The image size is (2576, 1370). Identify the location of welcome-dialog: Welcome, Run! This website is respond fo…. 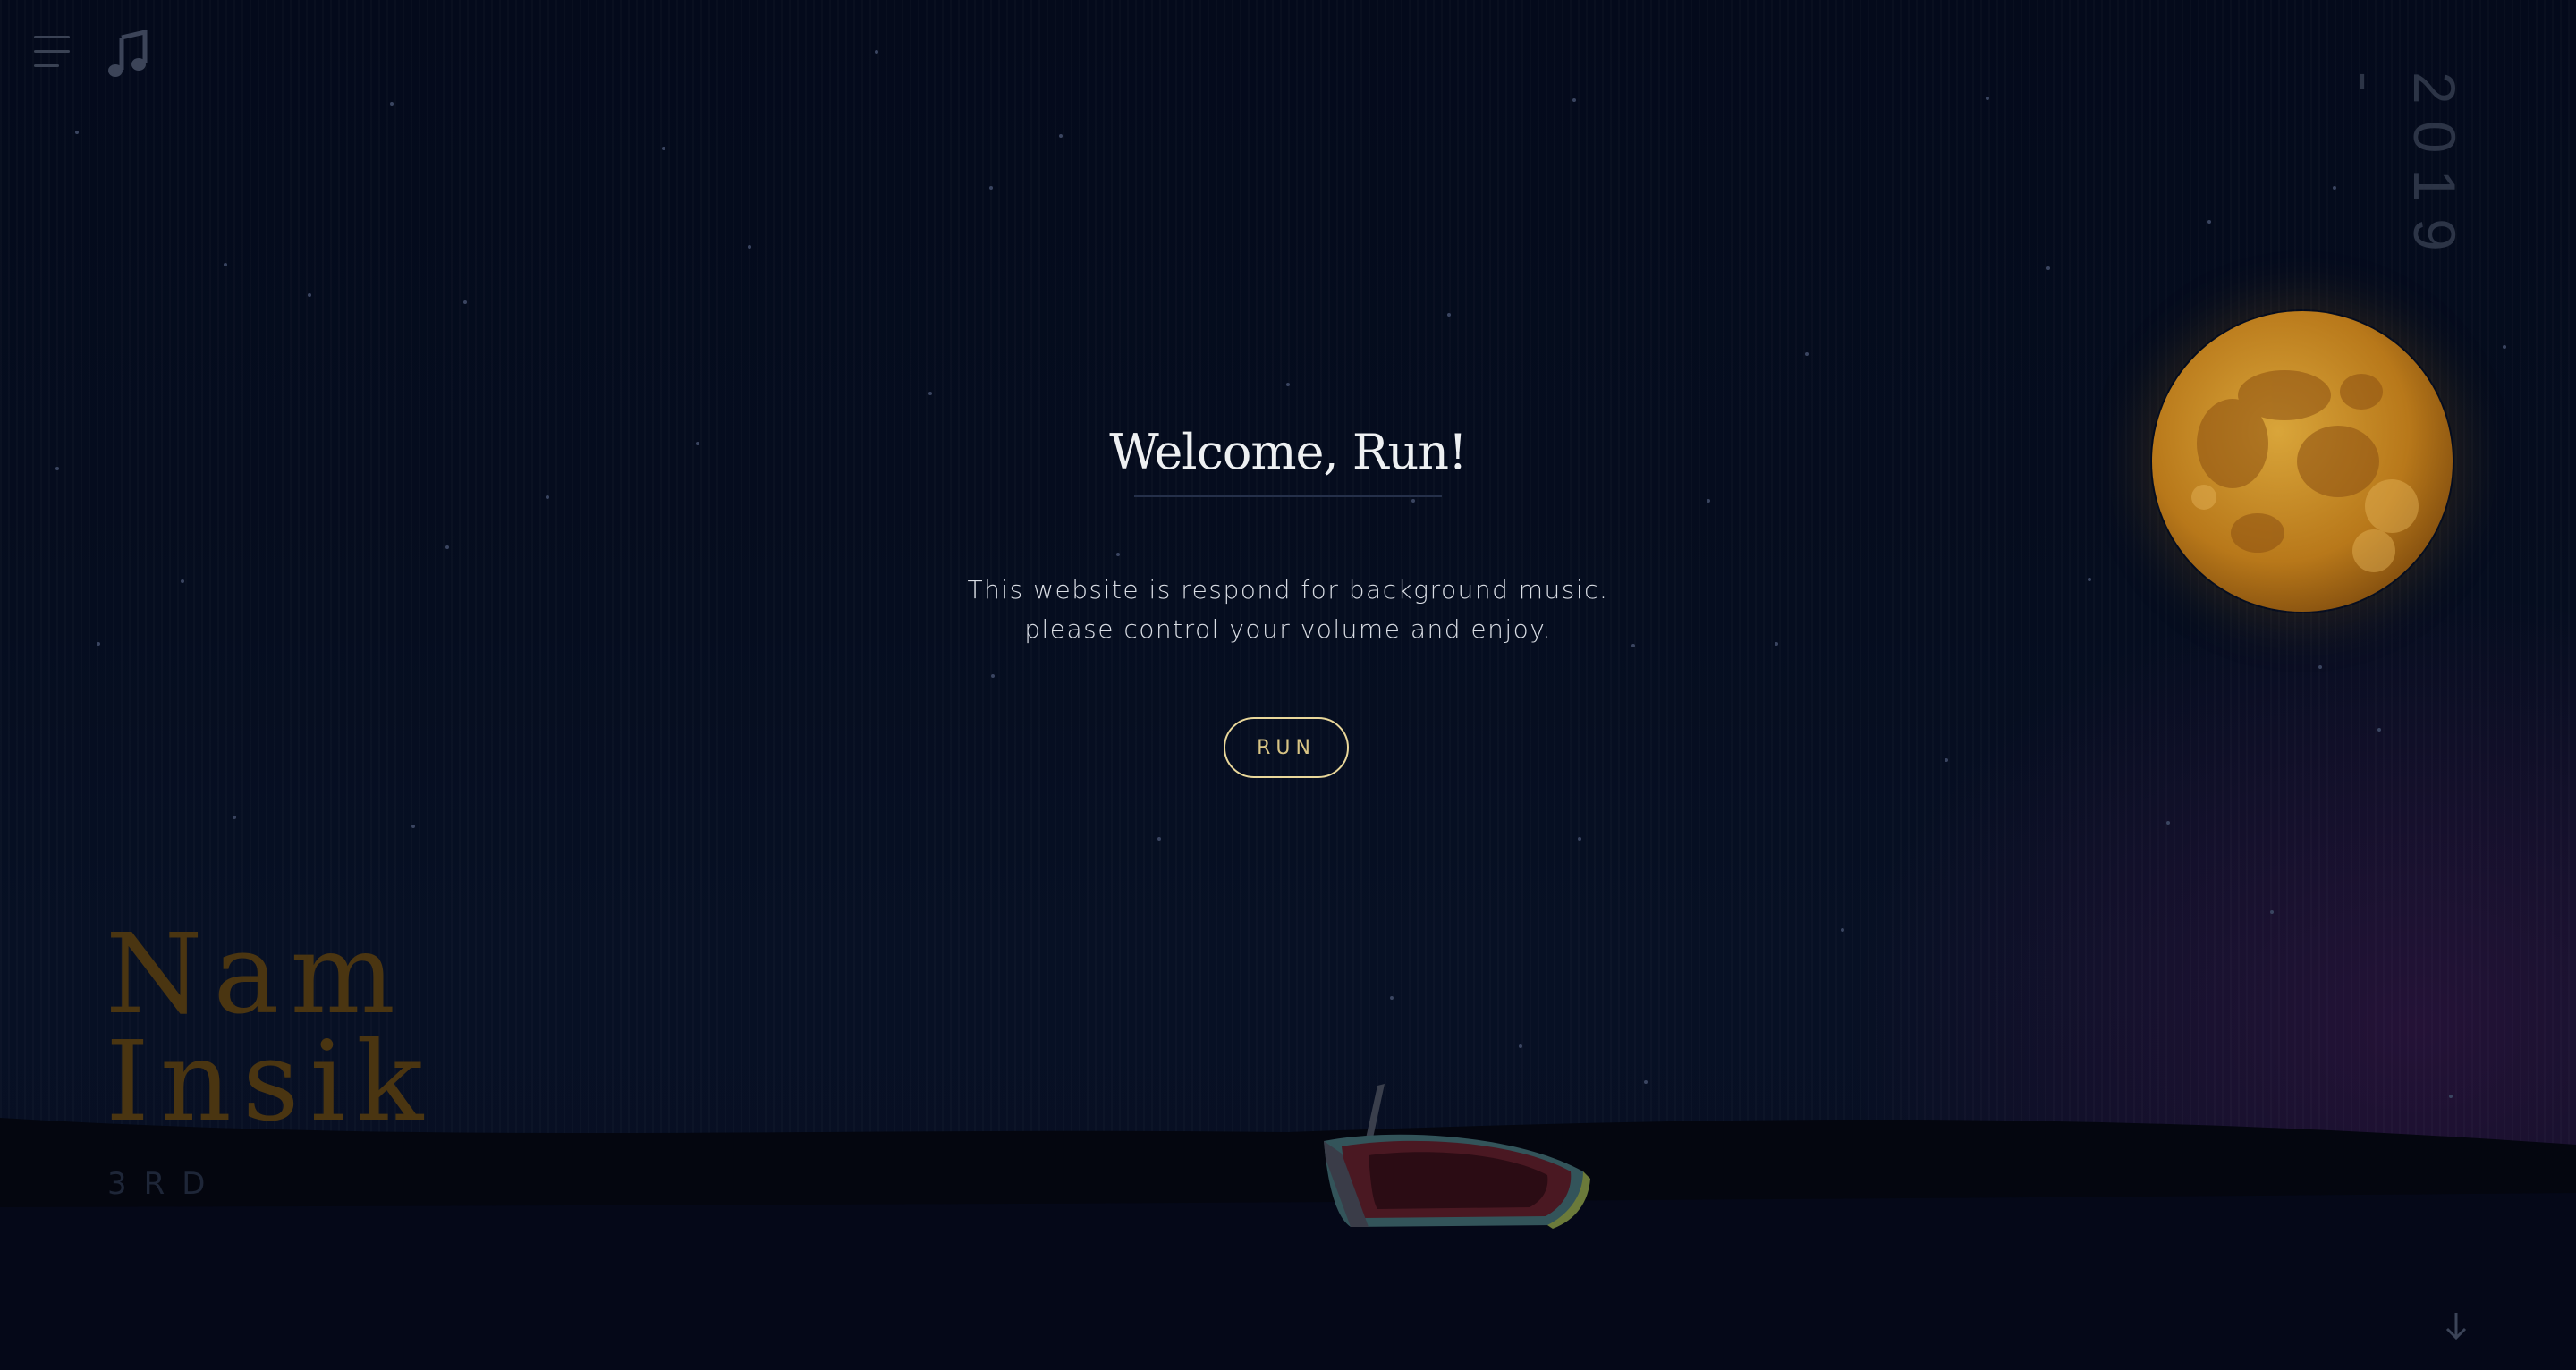
(1288, 608).